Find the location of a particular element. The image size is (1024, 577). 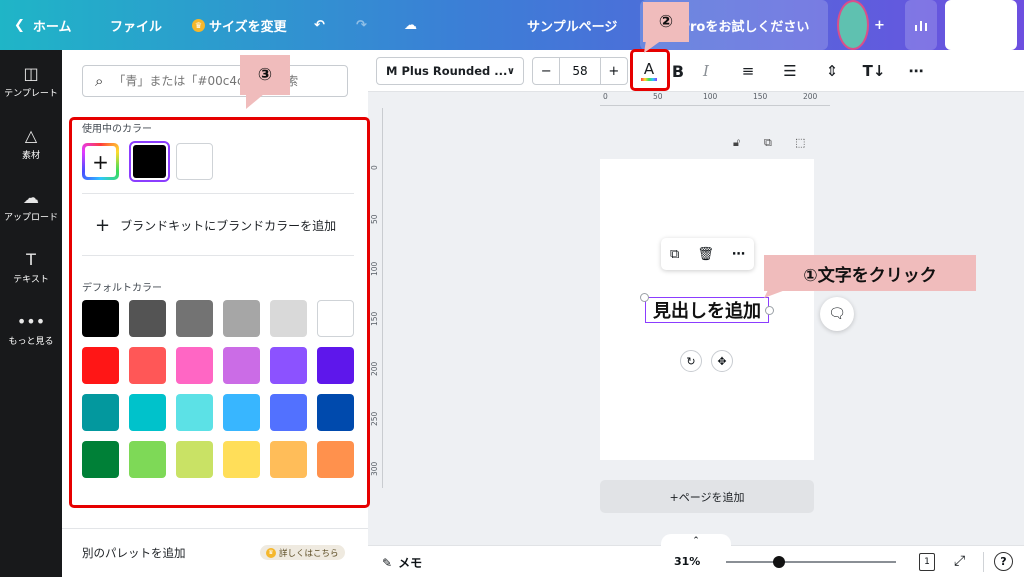

move-icon: ✥ is located at coordinates (722, 361).